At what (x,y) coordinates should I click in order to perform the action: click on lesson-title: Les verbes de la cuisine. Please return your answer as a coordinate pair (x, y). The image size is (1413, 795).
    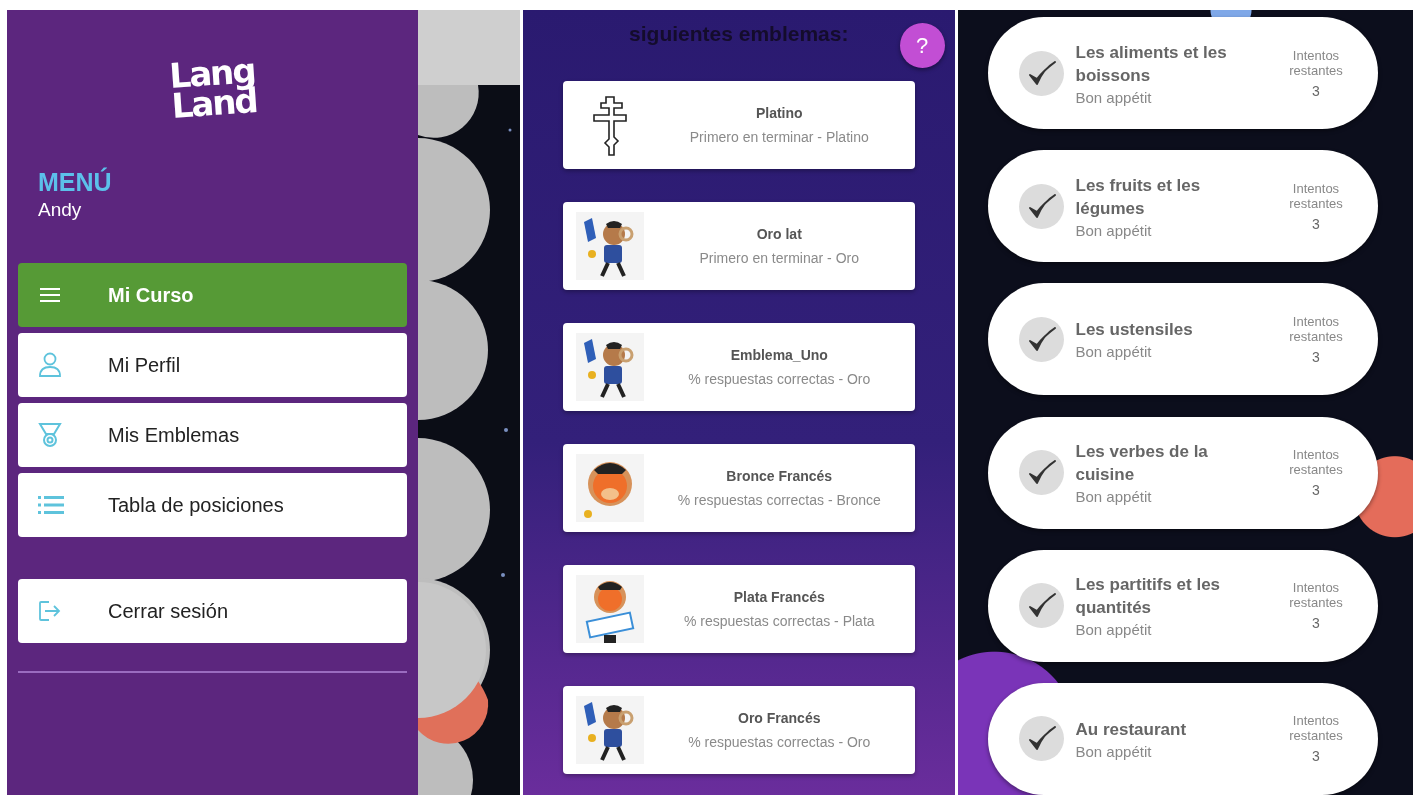
    Looking at the image, I should click on (1142, 464).